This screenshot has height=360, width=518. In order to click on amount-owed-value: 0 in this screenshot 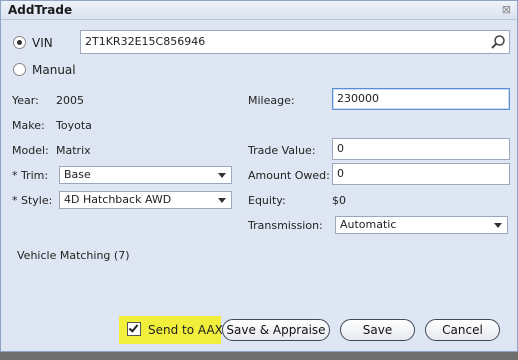, I will do `click(340, 173)`.